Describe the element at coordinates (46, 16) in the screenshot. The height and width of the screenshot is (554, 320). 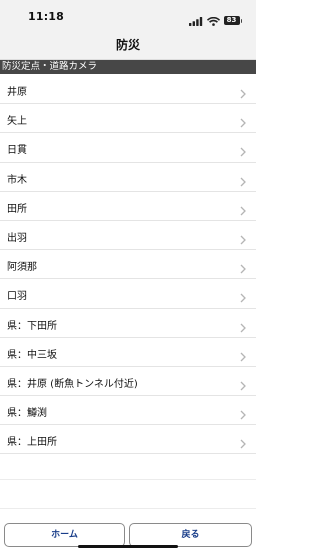
I see `status-time: 11:18` at that location.